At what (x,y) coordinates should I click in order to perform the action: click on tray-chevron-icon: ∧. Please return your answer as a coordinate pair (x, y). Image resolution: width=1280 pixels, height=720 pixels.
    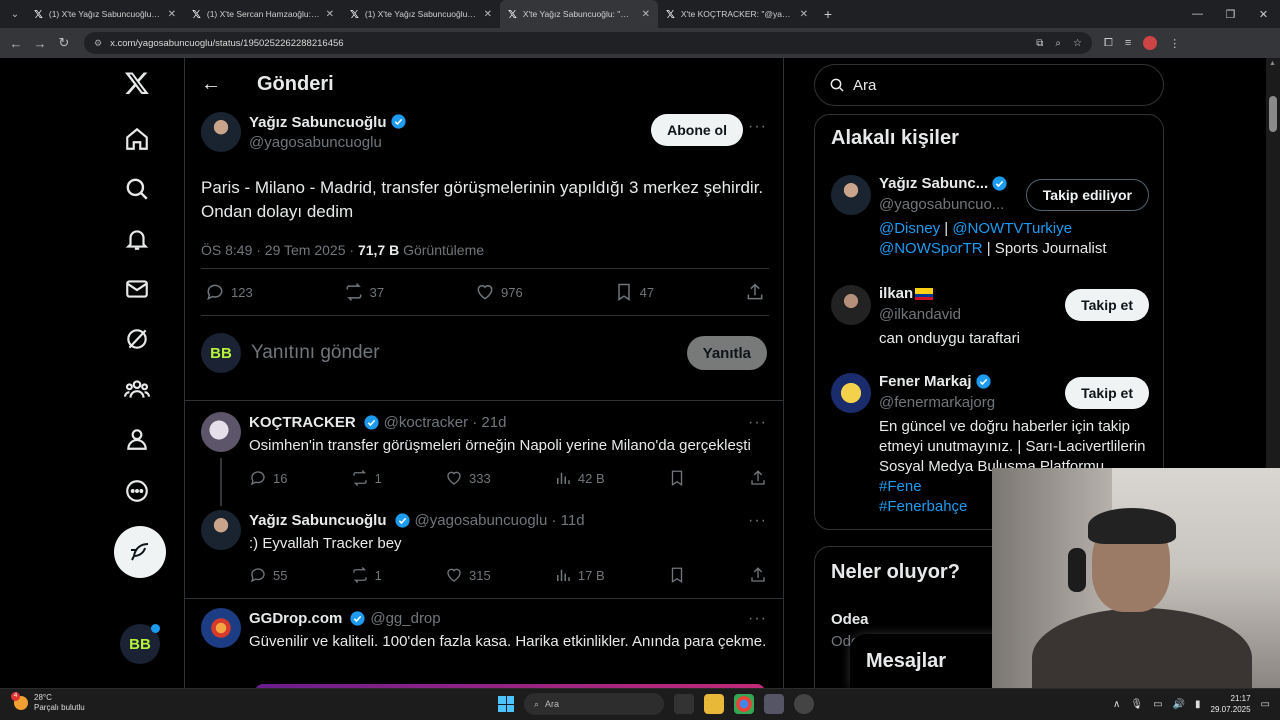
    Looking at the image, I should click on (1116, 704).